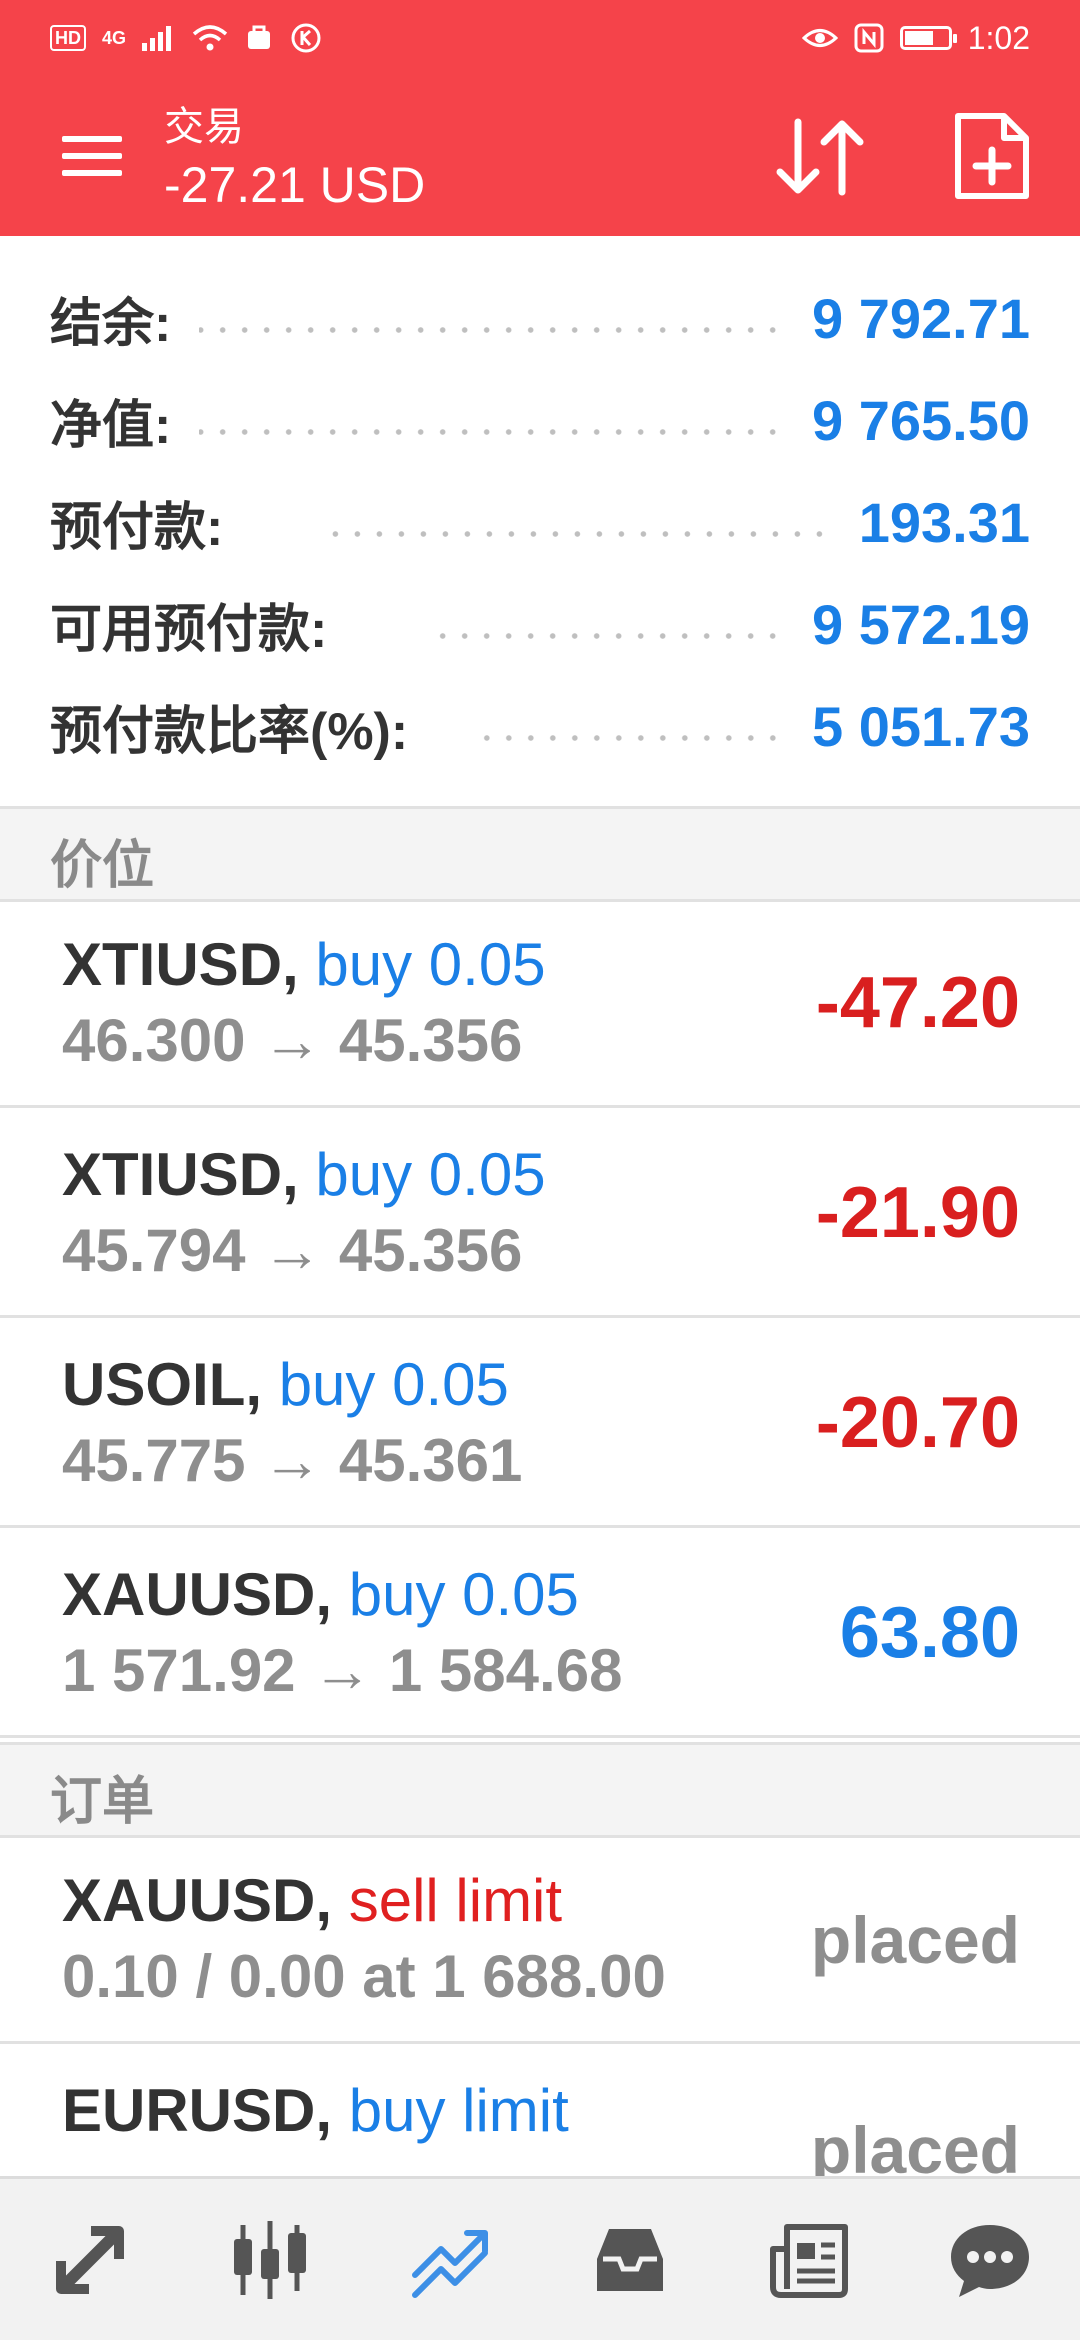  Describe the element at coordinates (229, 731) in the screenshot. I see `summary-label: 预付款比率(%):` at that location.